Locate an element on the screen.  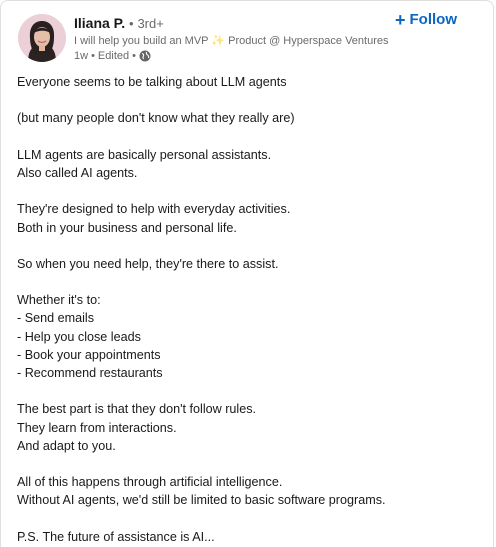
post-timestamp-line: 1w • Edited • is located at coordinates (278, 56).